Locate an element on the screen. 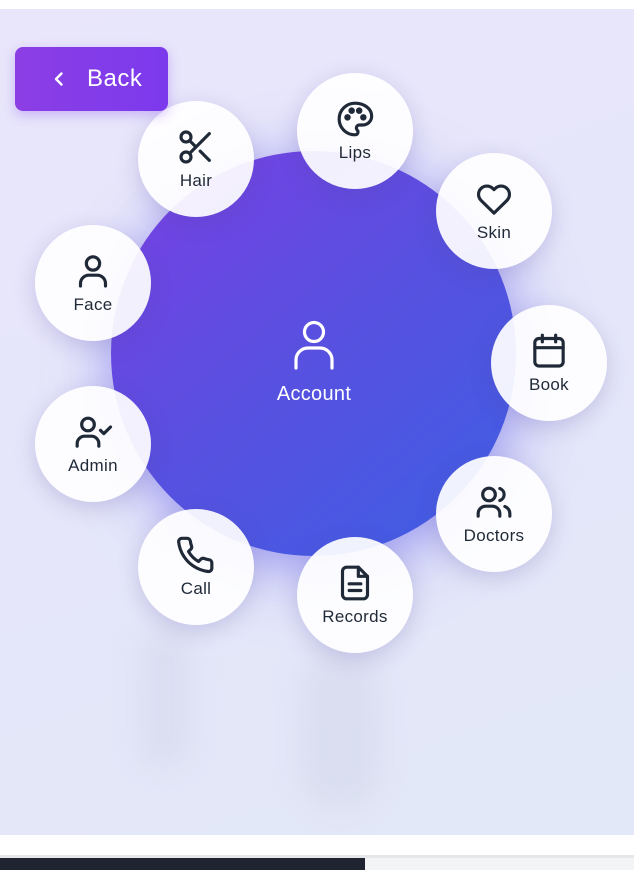 The height and width of the screenshot is (870, 634). menu-item-hair: Hair is located at coordinates (196, 159).